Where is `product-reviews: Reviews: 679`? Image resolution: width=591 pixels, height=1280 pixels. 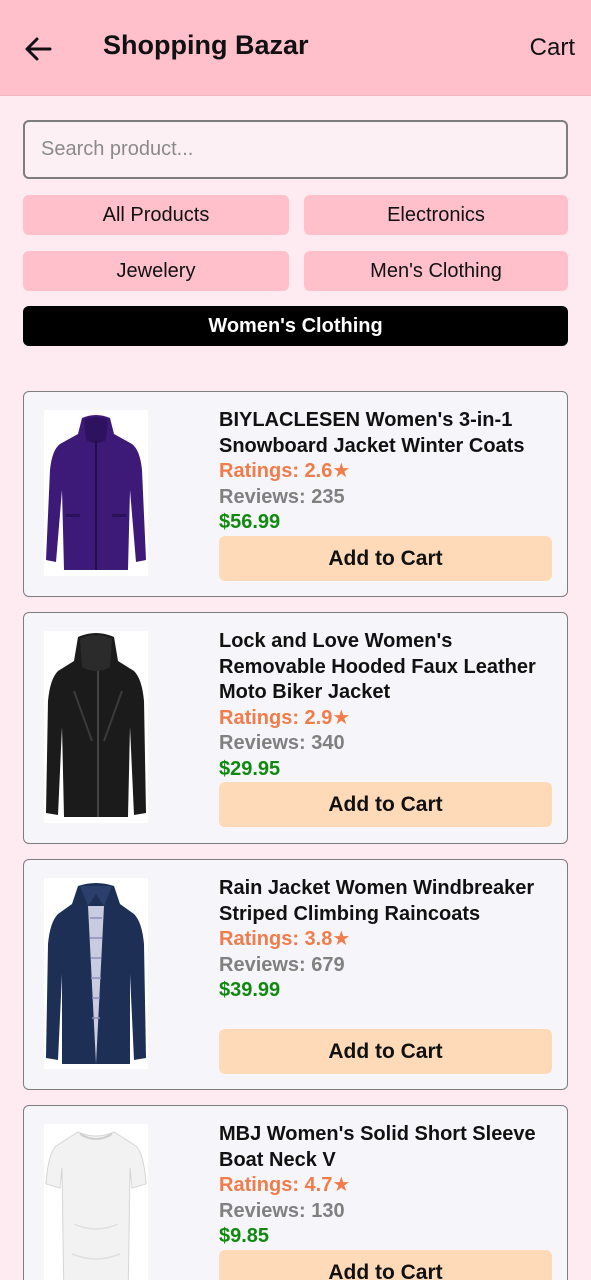 product-reviews: Reviews: 679 is located at coordinates (282, 964).